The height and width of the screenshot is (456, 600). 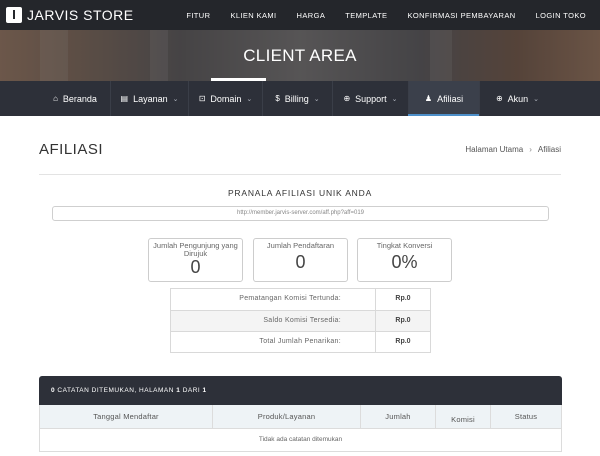 I want to click on top-nav-link-template: TEMPLATE, so click(x=366, y=15).